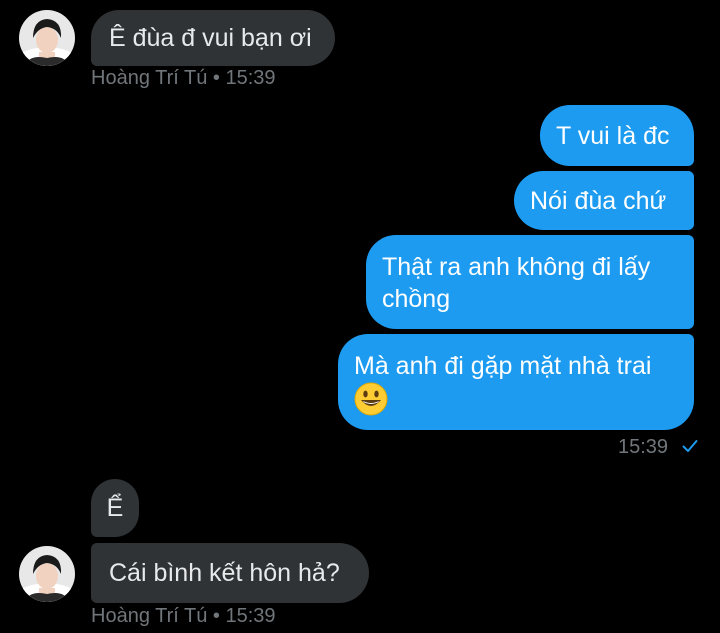 The height and width of the screenshot is (633, 720). I want to click on message-text: Thật ra anh không đi lấy chồng, so click(516, 283).